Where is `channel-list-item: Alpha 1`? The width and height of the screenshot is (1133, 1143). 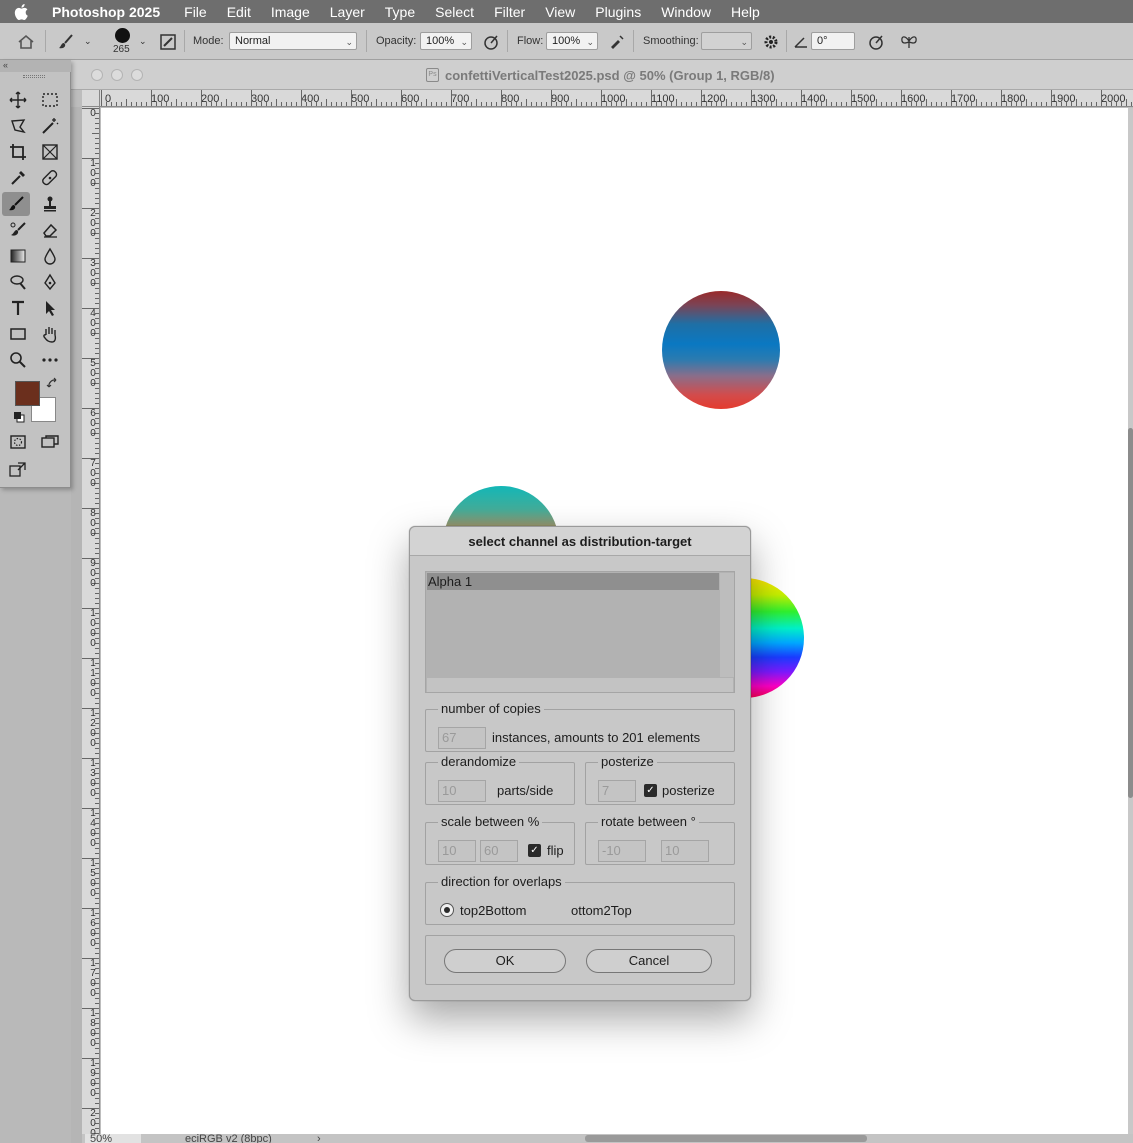 channel-list-item: Alpha 1 is located at coordinates (573, 581).